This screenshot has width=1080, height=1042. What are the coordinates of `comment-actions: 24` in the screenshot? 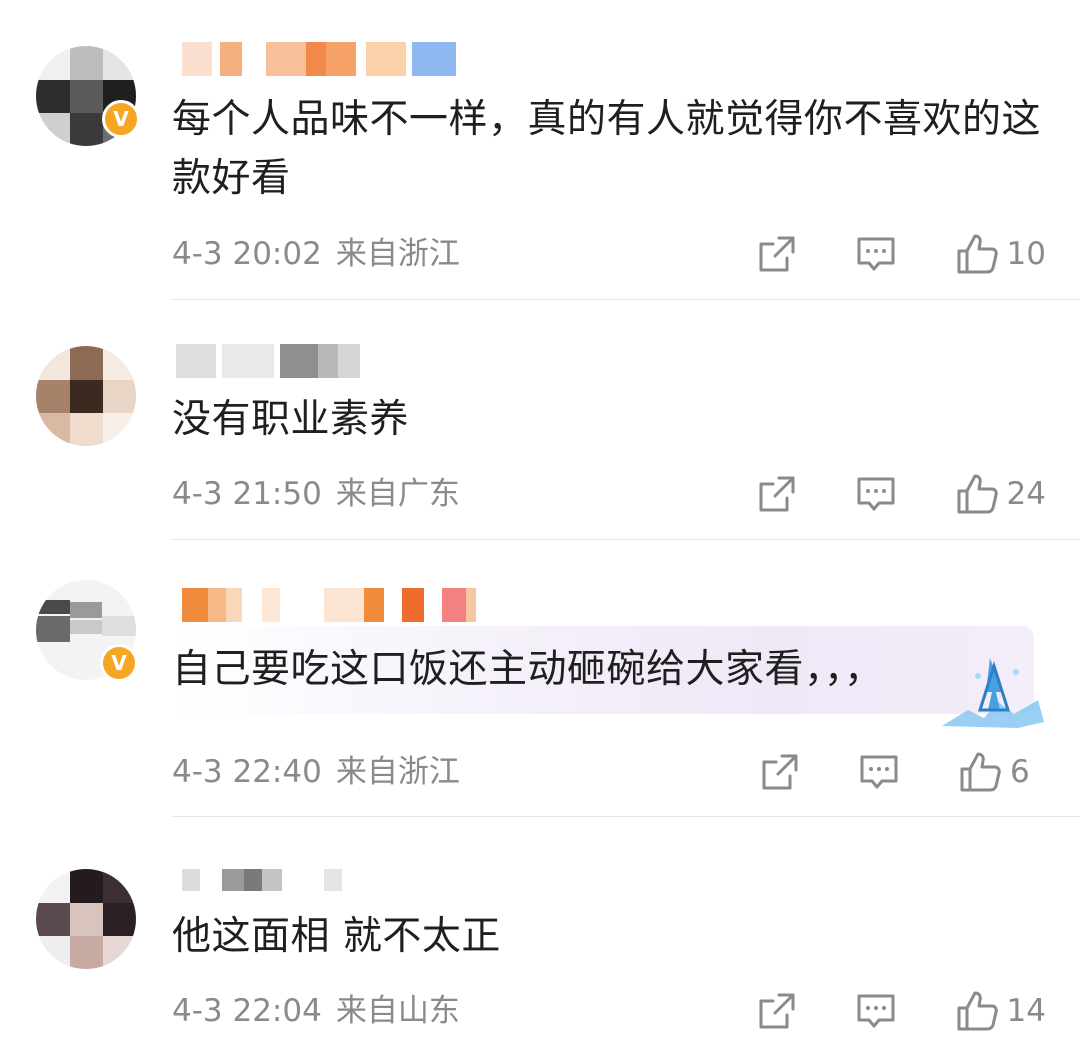 It's located at (901, 494).